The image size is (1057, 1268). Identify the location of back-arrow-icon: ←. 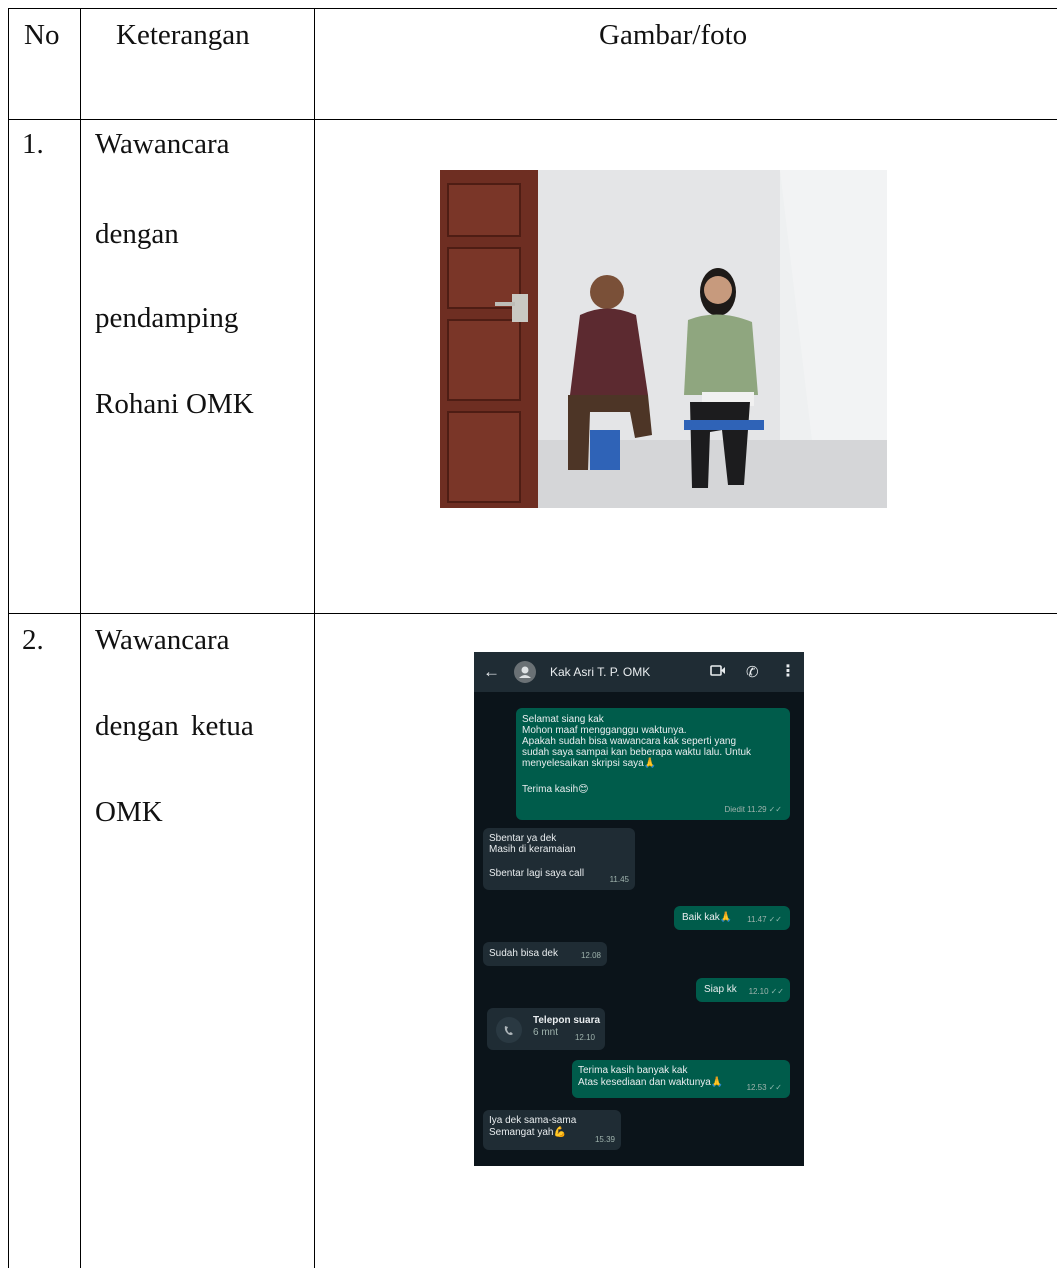
(491, 672).